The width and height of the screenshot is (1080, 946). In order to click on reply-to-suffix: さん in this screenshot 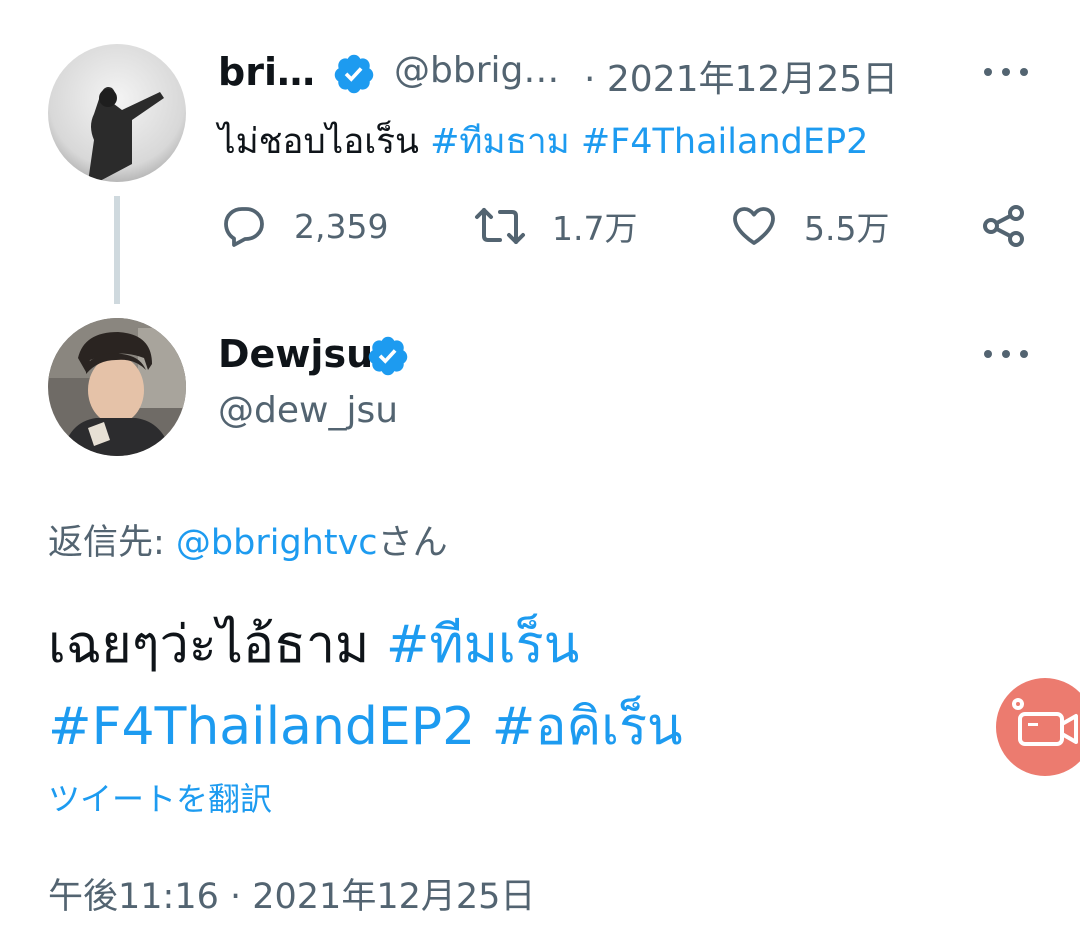, I will do `click(412, 543)`.